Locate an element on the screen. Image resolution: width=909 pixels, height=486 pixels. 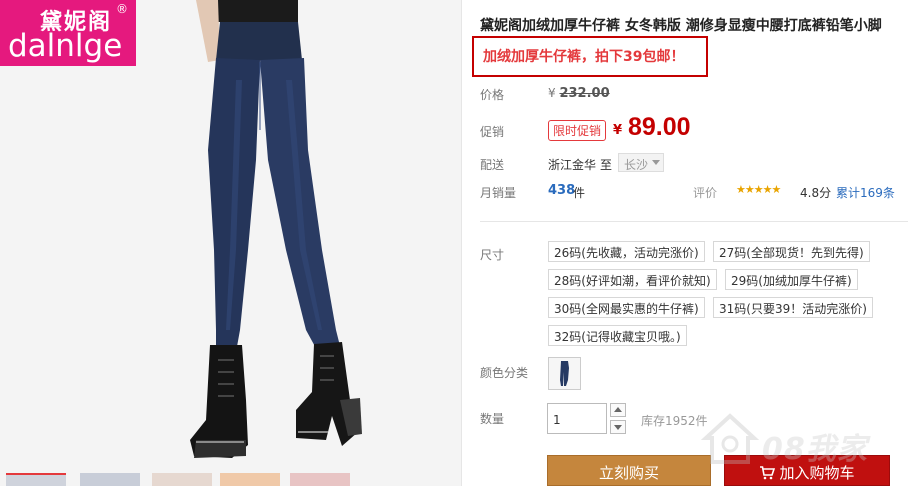
promo-highlight-box: 加绒加厚牛仔裤，拍下39包邮！ is located at coordinates (590, 56).